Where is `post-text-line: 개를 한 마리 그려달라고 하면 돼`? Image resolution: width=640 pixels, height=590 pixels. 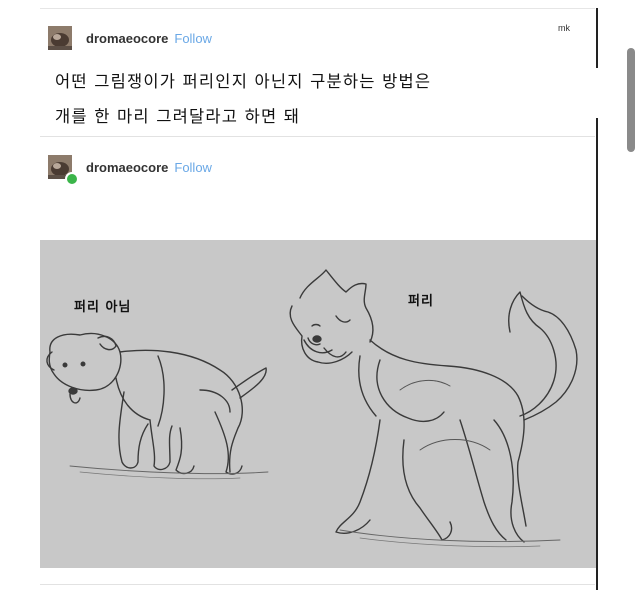
post-text-line: 개를 한 마리 그려달라고 하면 돼 is located at coordinates (178, 116).